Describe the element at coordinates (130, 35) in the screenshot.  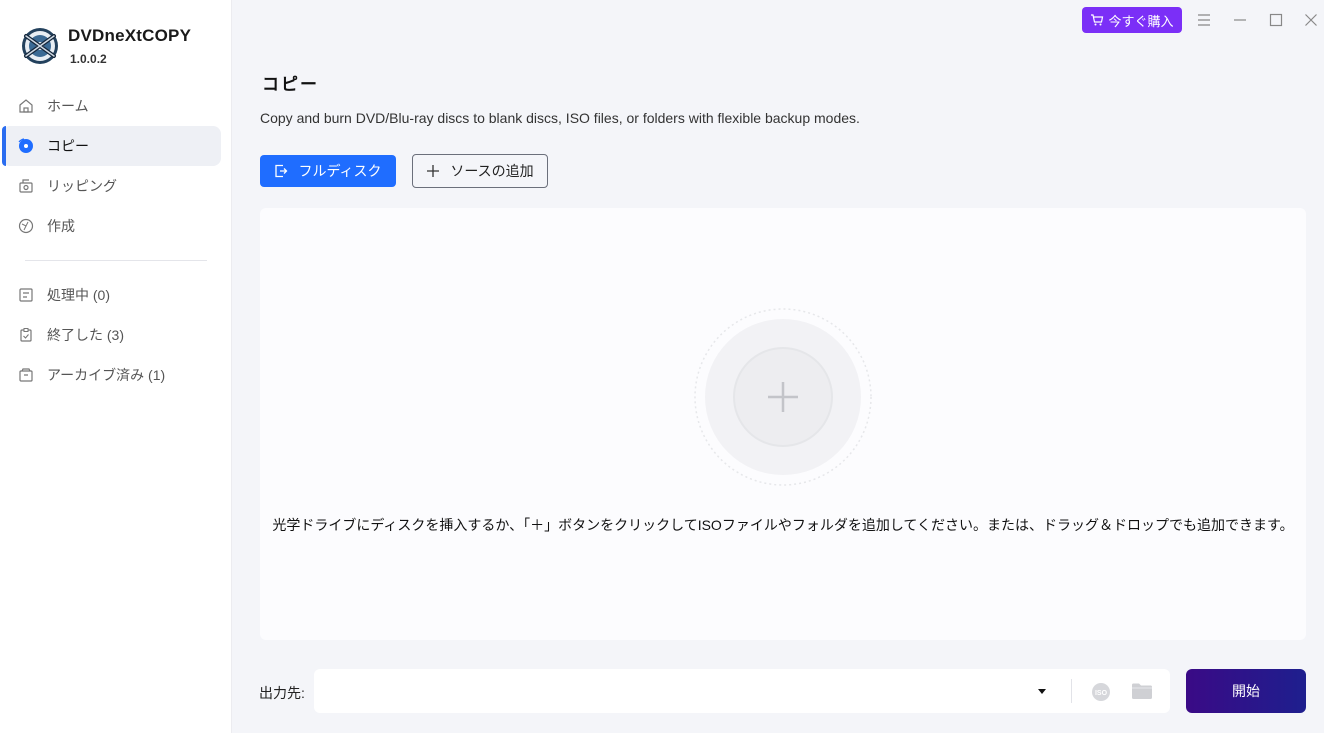
I see `app-name: DVDneXtCOPY` at that location.